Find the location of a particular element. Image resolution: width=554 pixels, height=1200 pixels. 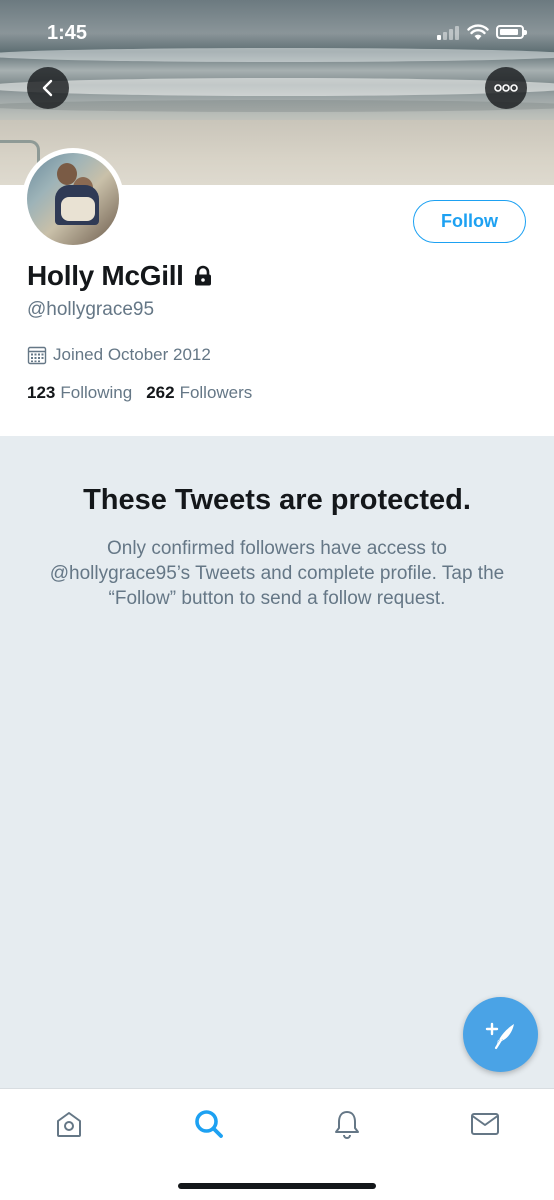

status-bar: 1:45 is located at coordinates (277, 32).